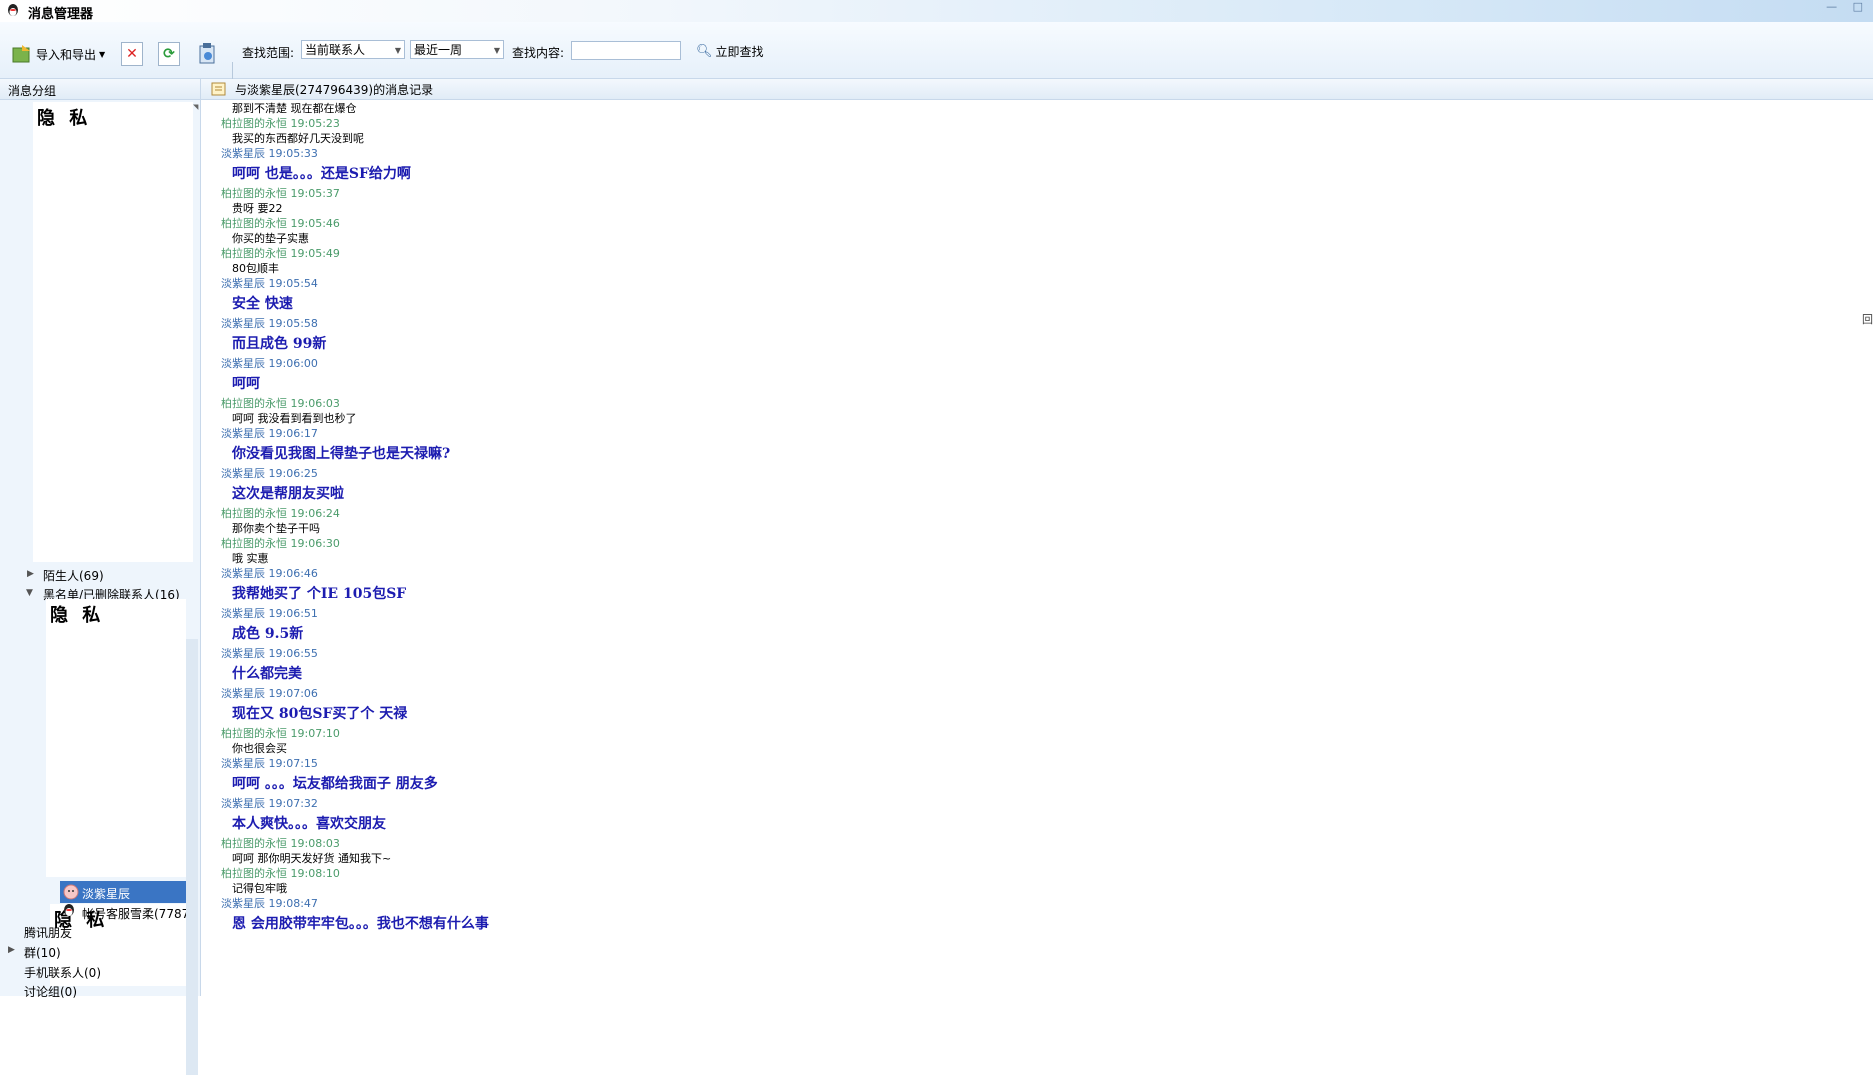 This screenshot has height=1075, width=1873. What do you see at coordinates (353, 49) in the screenshot?
I see `search-range-select: 当前联系人 ▼` at bounding box center [353, 49].